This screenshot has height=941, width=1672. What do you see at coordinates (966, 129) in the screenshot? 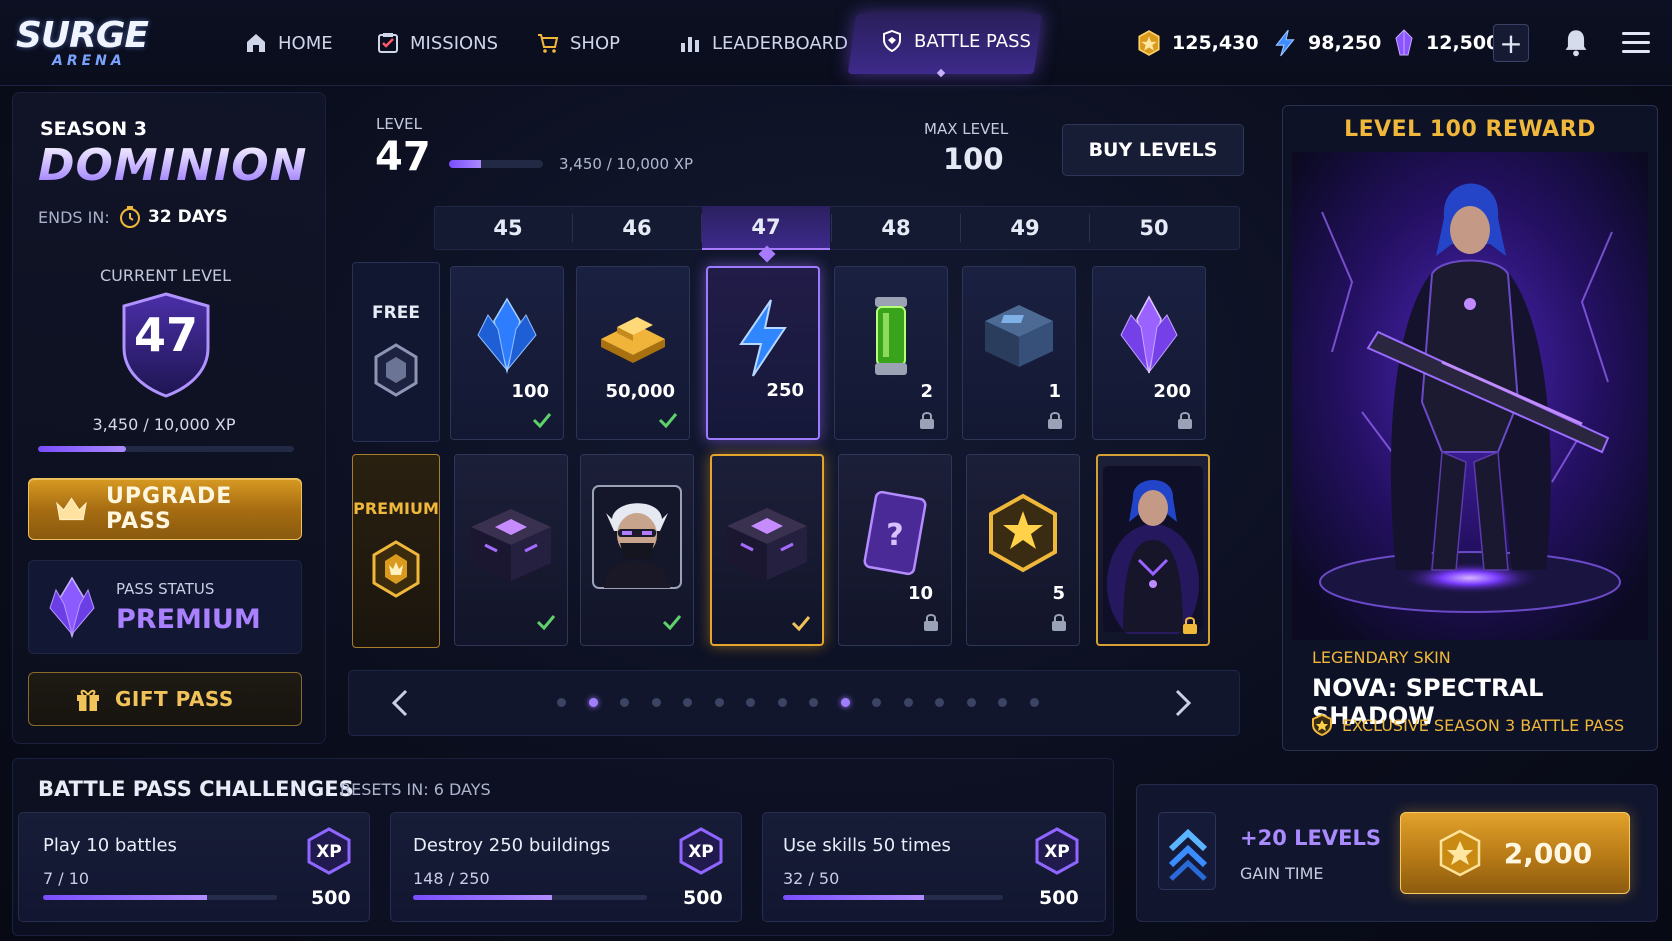
I see `max-level-label: MAX LEVEL` at bounding box center [966, 129].